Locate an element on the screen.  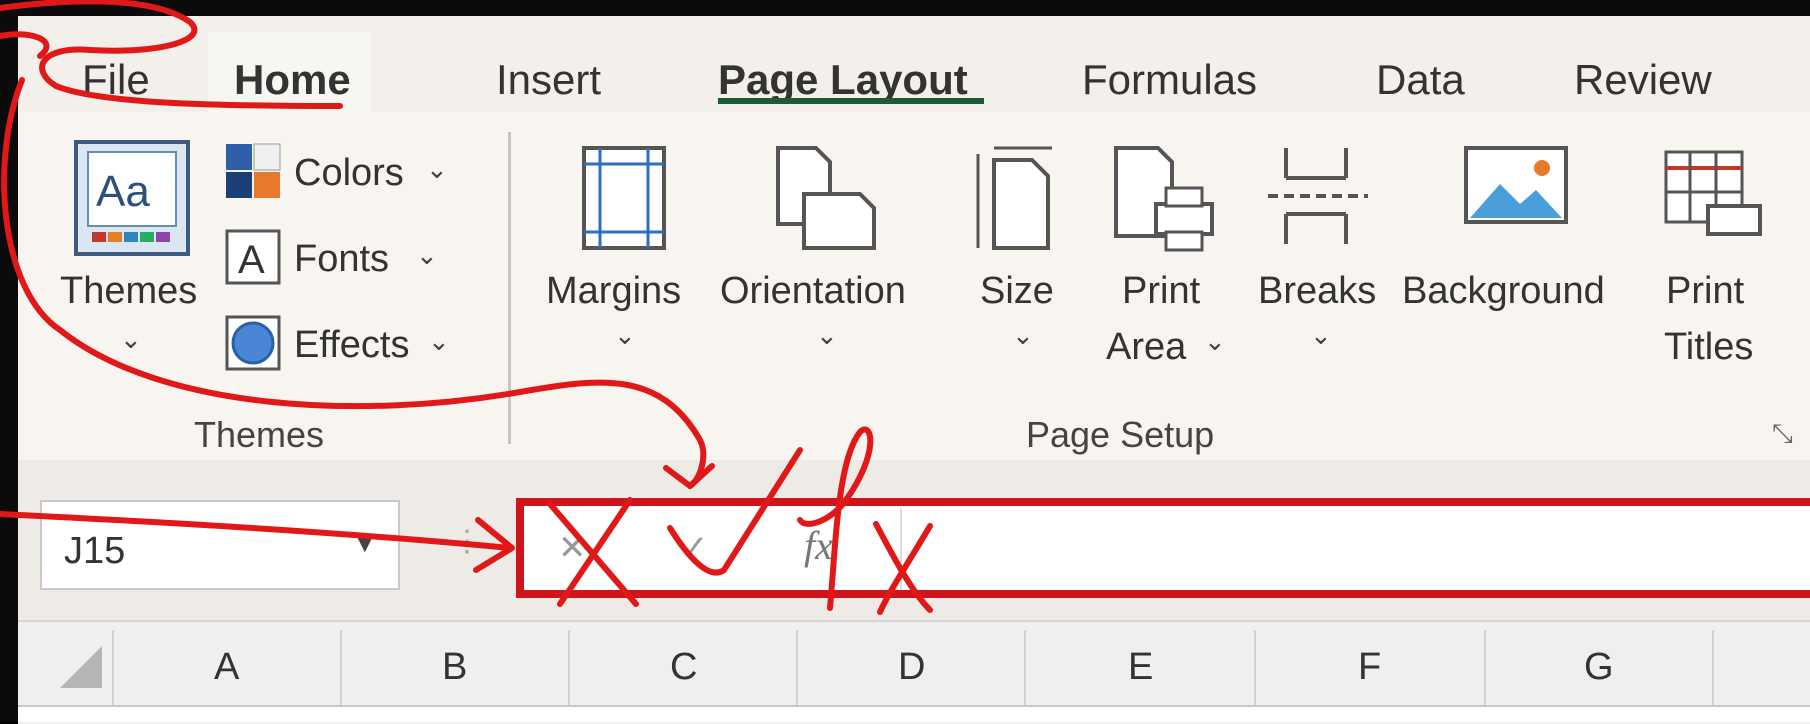
page-setup-group-label: Page Setup is located at coordinates (1120, 434).